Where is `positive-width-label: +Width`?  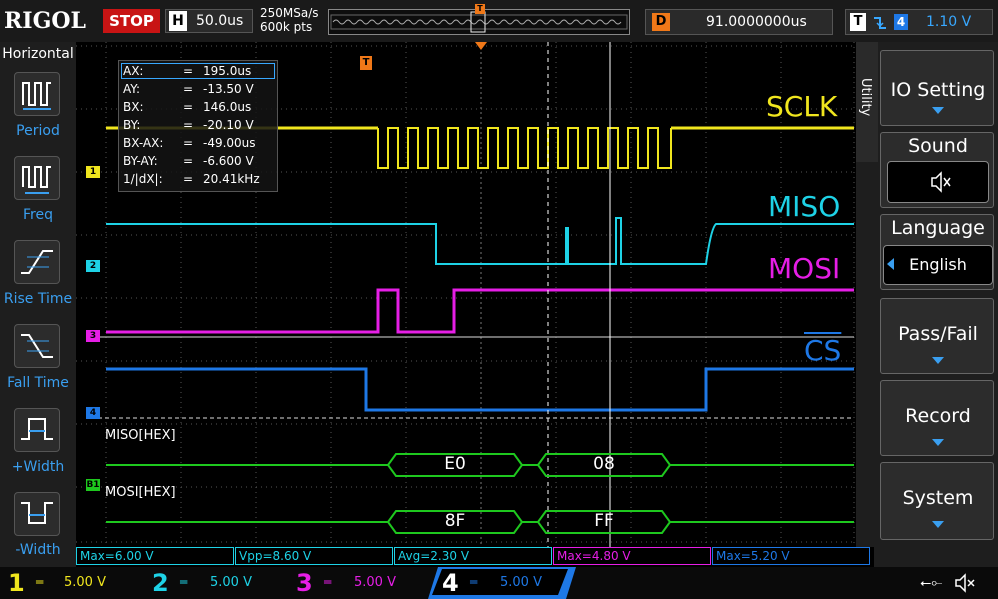
positive-width-label: +Width is located at coordinates (38, 467).